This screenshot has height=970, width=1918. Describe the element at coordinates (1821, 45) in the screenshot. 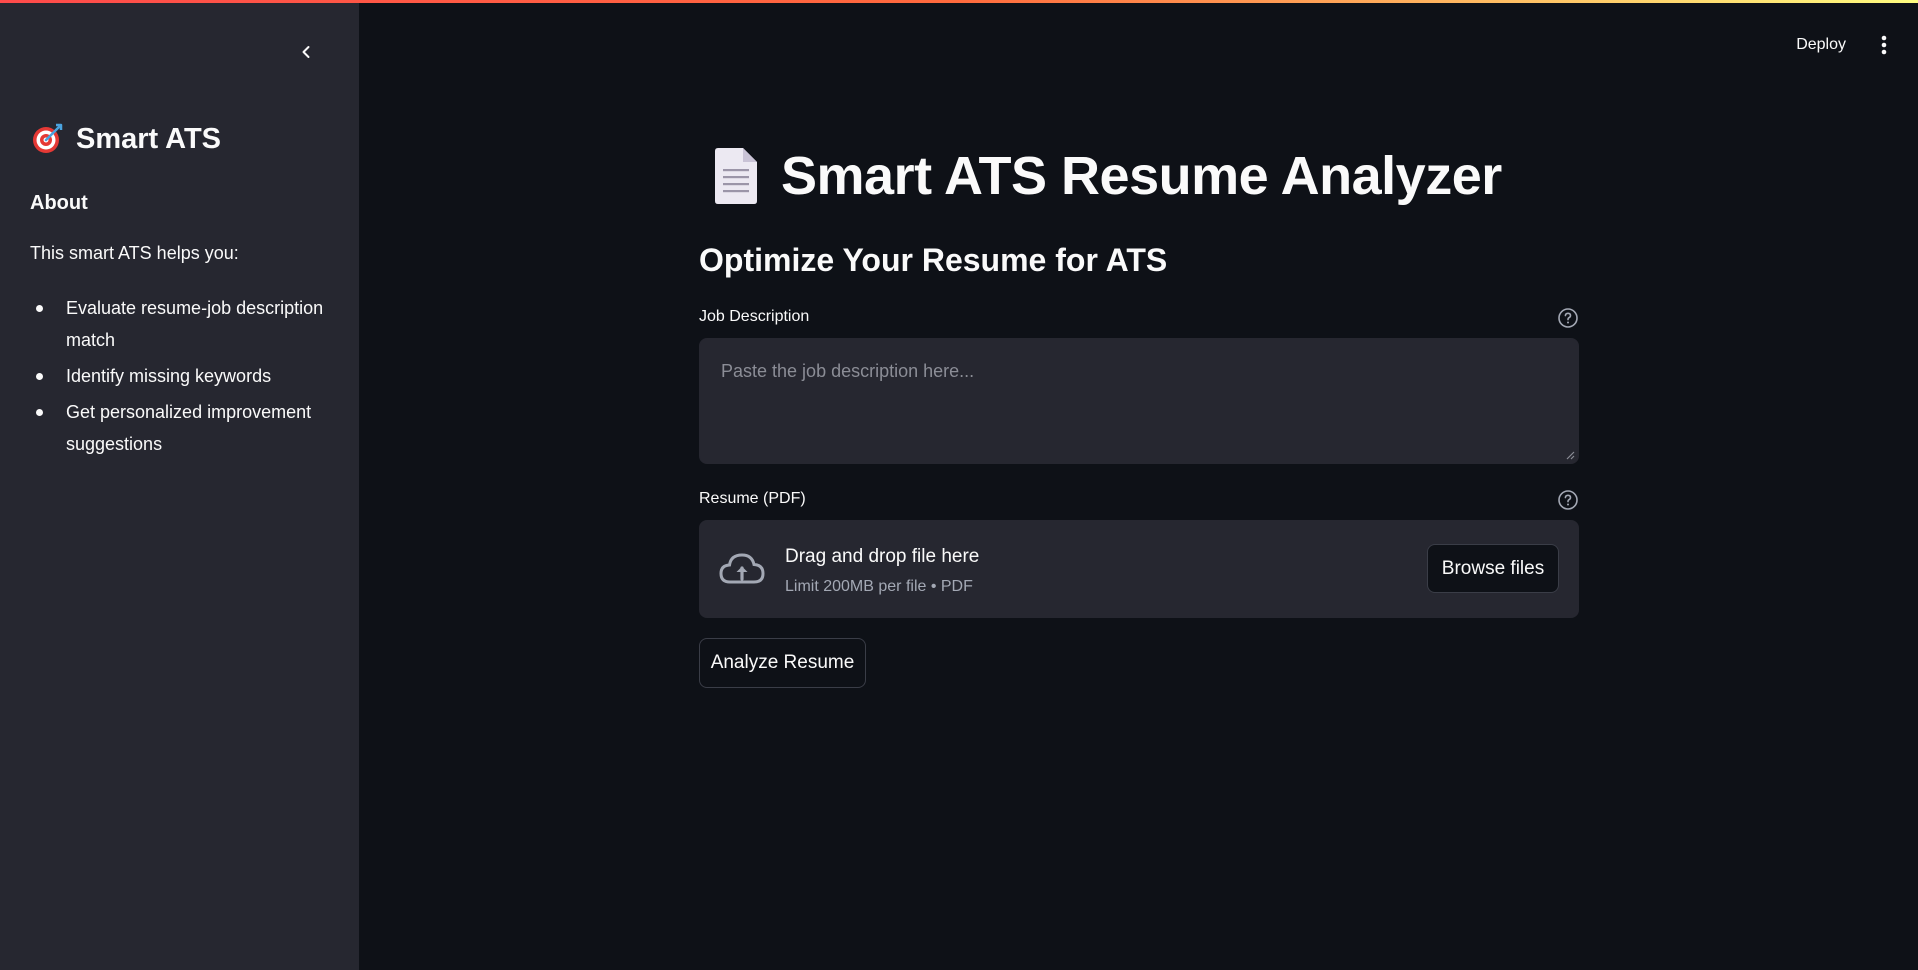

I see `deploy-button: Deploy` at that location.